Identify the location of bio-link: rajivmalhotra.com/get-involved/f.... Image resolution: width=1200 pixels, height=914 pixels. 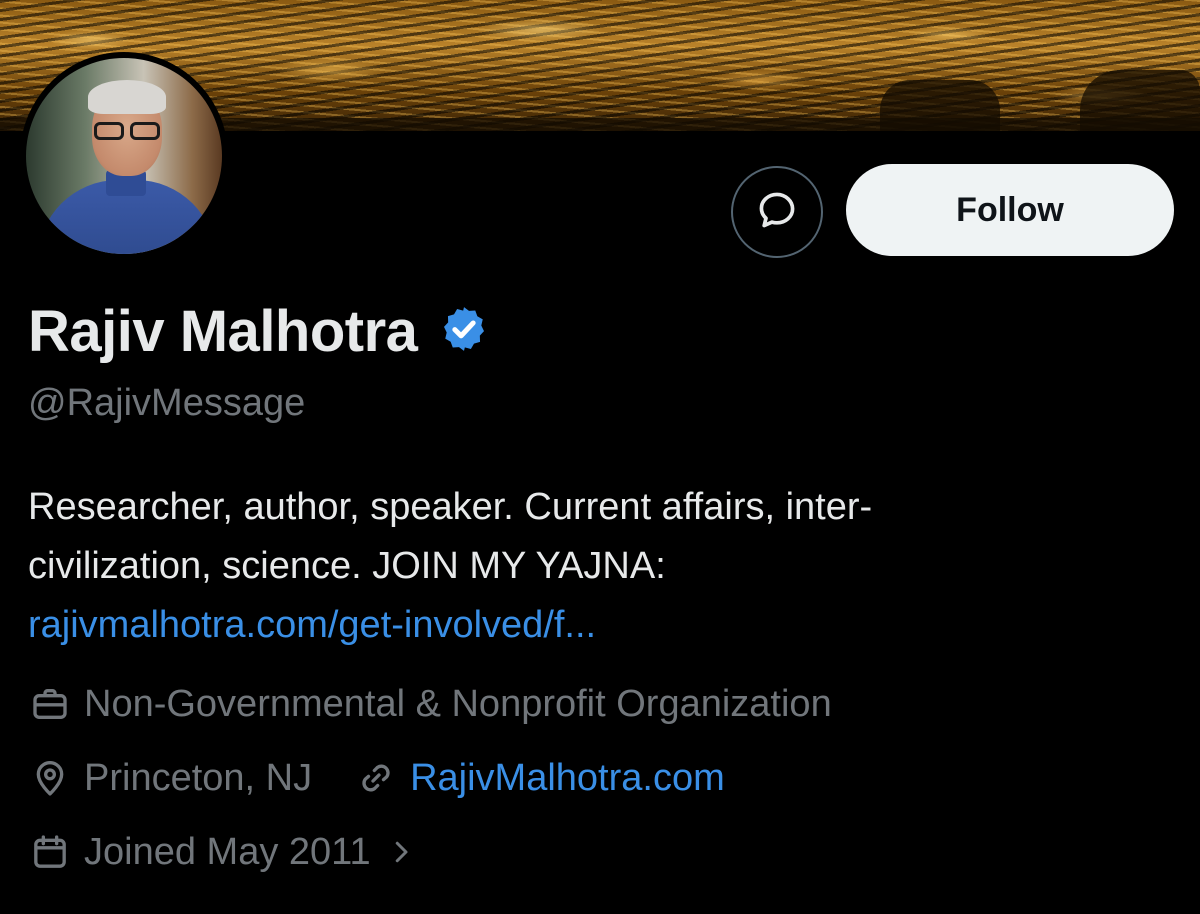
(588, 625).